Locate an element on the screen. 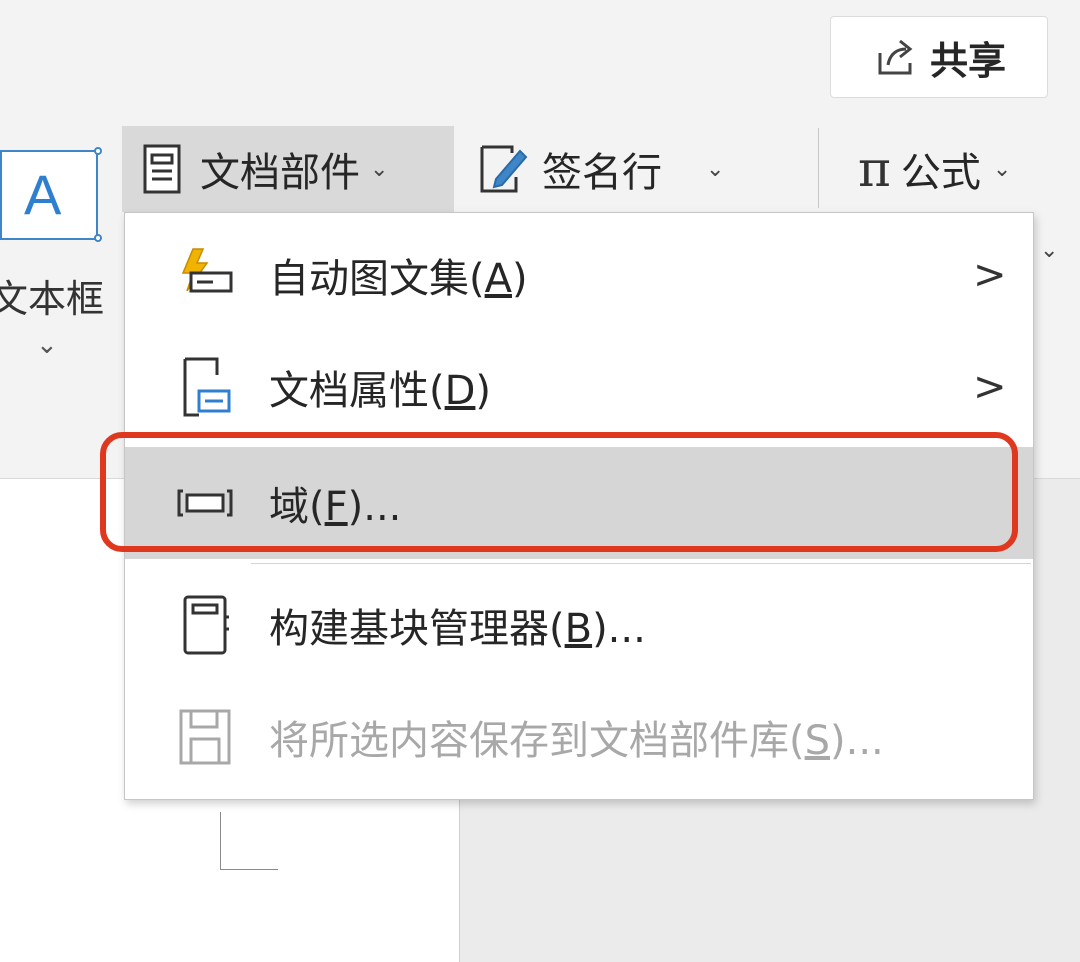  share-label: 共享 is located at coordinates (967, 60).